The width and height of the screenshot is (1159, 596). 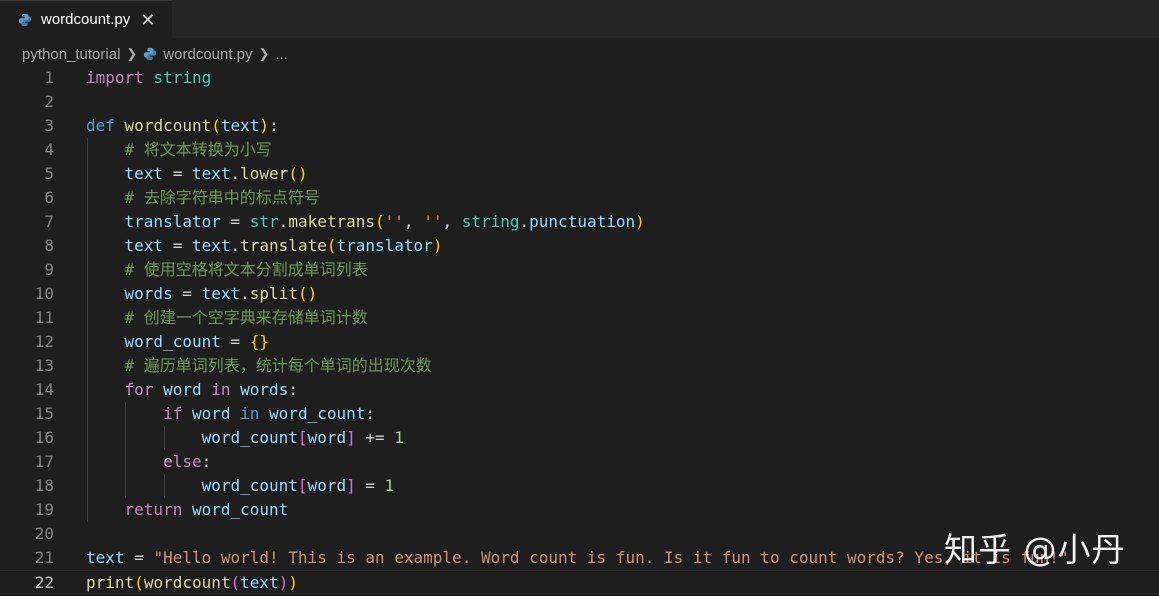 I want to click on code-text: words = text.split(), so click(x=202, y=294).